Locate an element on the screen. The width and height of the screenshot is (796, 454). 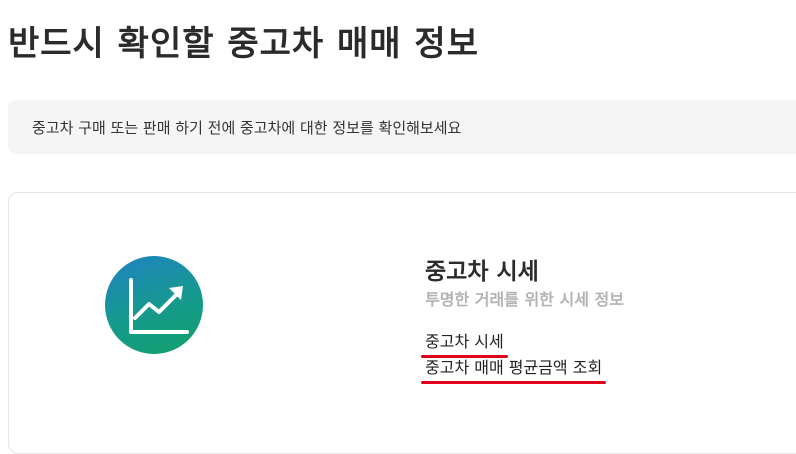
average-price-lookup-link-label: 중고차 매매 평균금액 조회 is located at coordinates (514, 367).